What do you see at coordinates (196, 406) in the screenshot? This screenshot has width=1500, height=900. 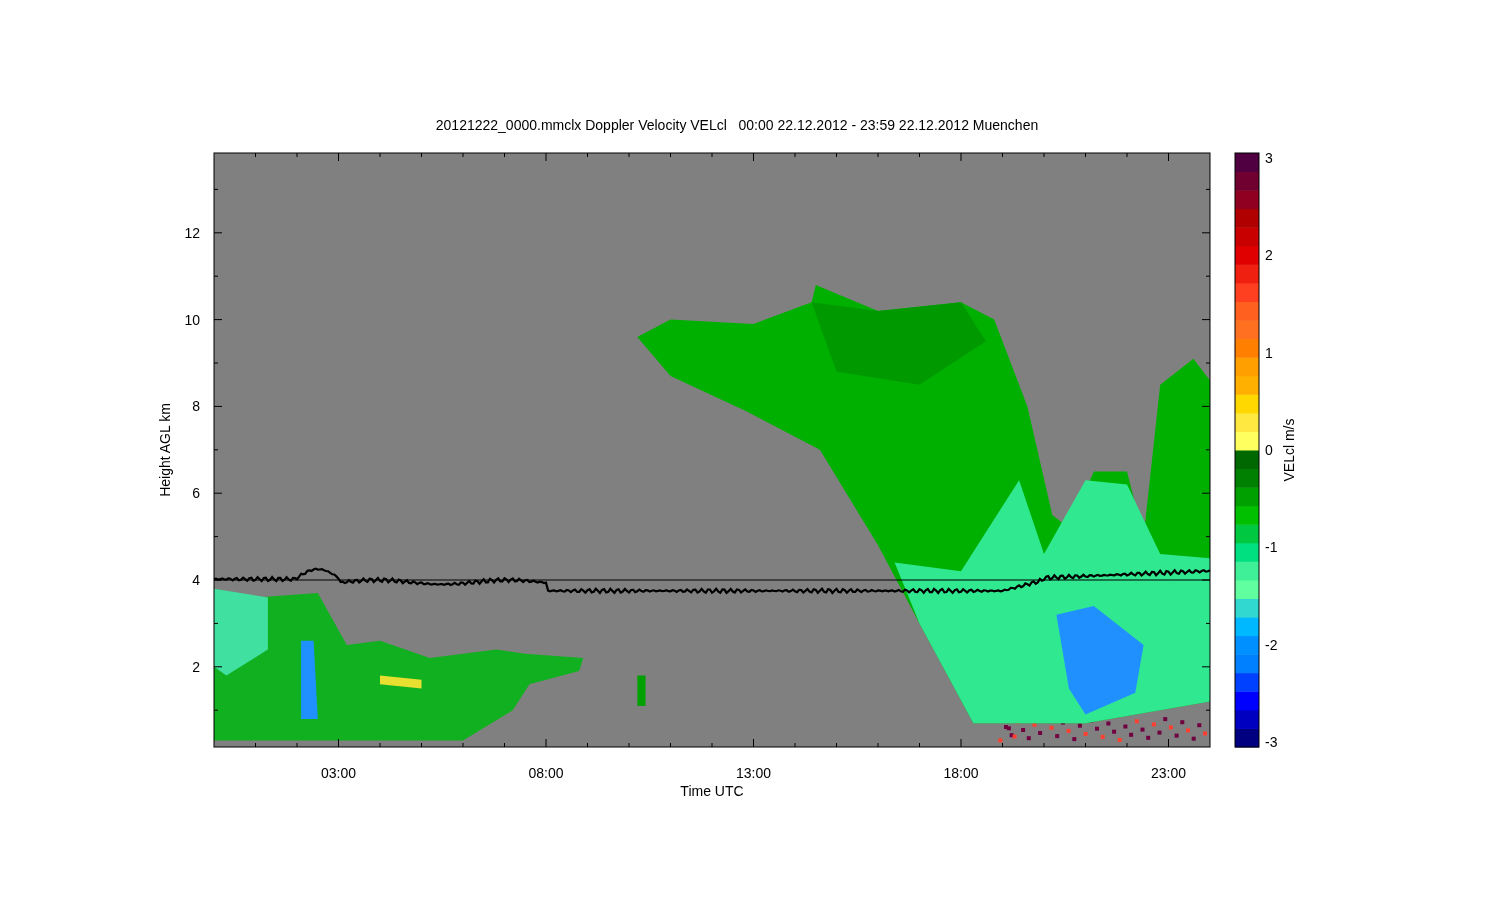 I see `y-tick-label: 8` at bounding box center [196, 406].